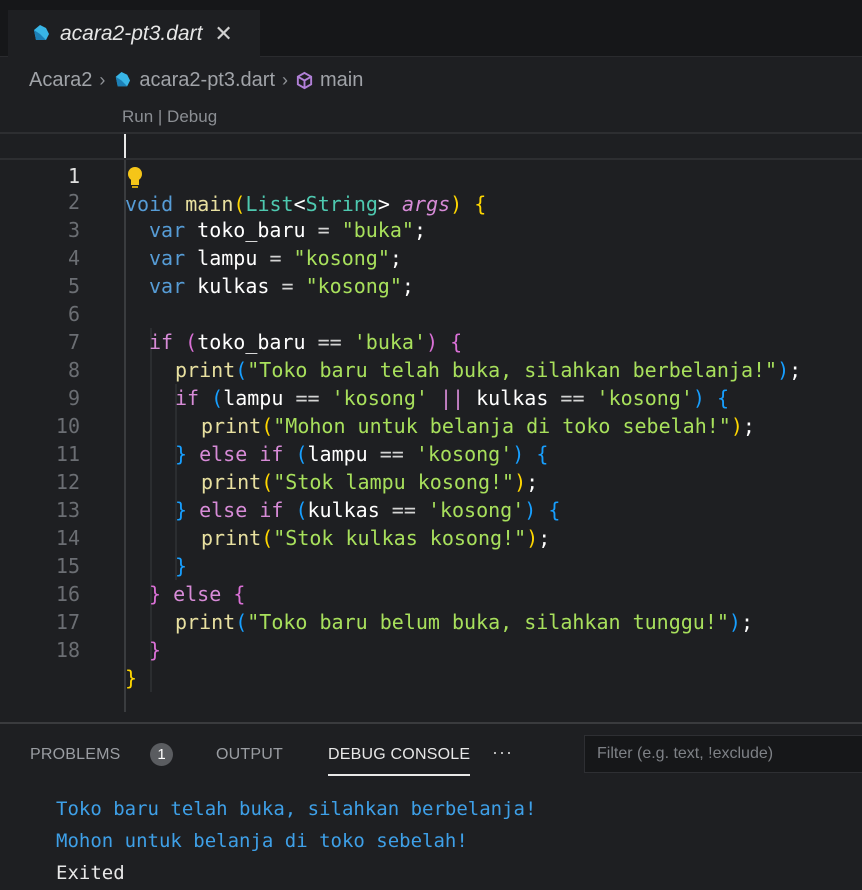 The height and width of the screenshot is (890, 862). What do you see at coordinates (431, 509) in the screenshot?
I see `code-line: 13 print("Stok kulkas kosong!");` at bounding box center [431, 509].